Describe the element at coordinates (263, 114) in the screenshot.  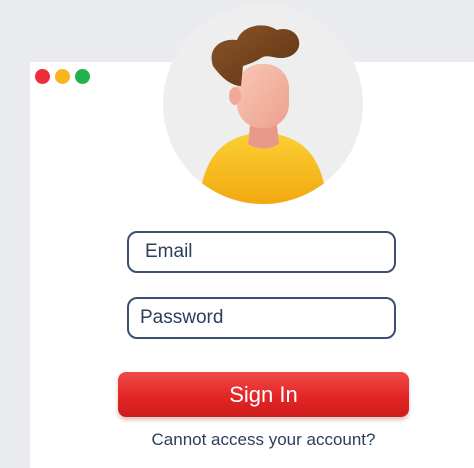
I see `user-avatar-icon` at that location.